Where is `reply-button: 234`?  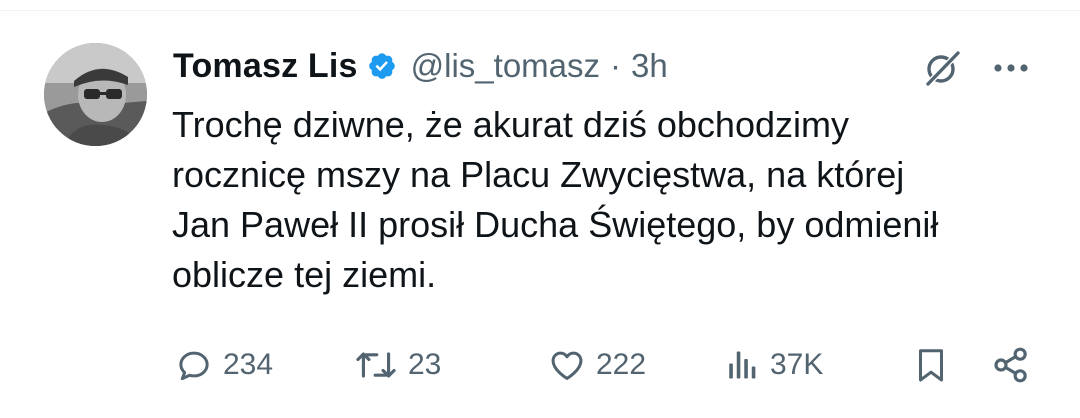 reply-button: 234 is located at coordinates (224, 365).